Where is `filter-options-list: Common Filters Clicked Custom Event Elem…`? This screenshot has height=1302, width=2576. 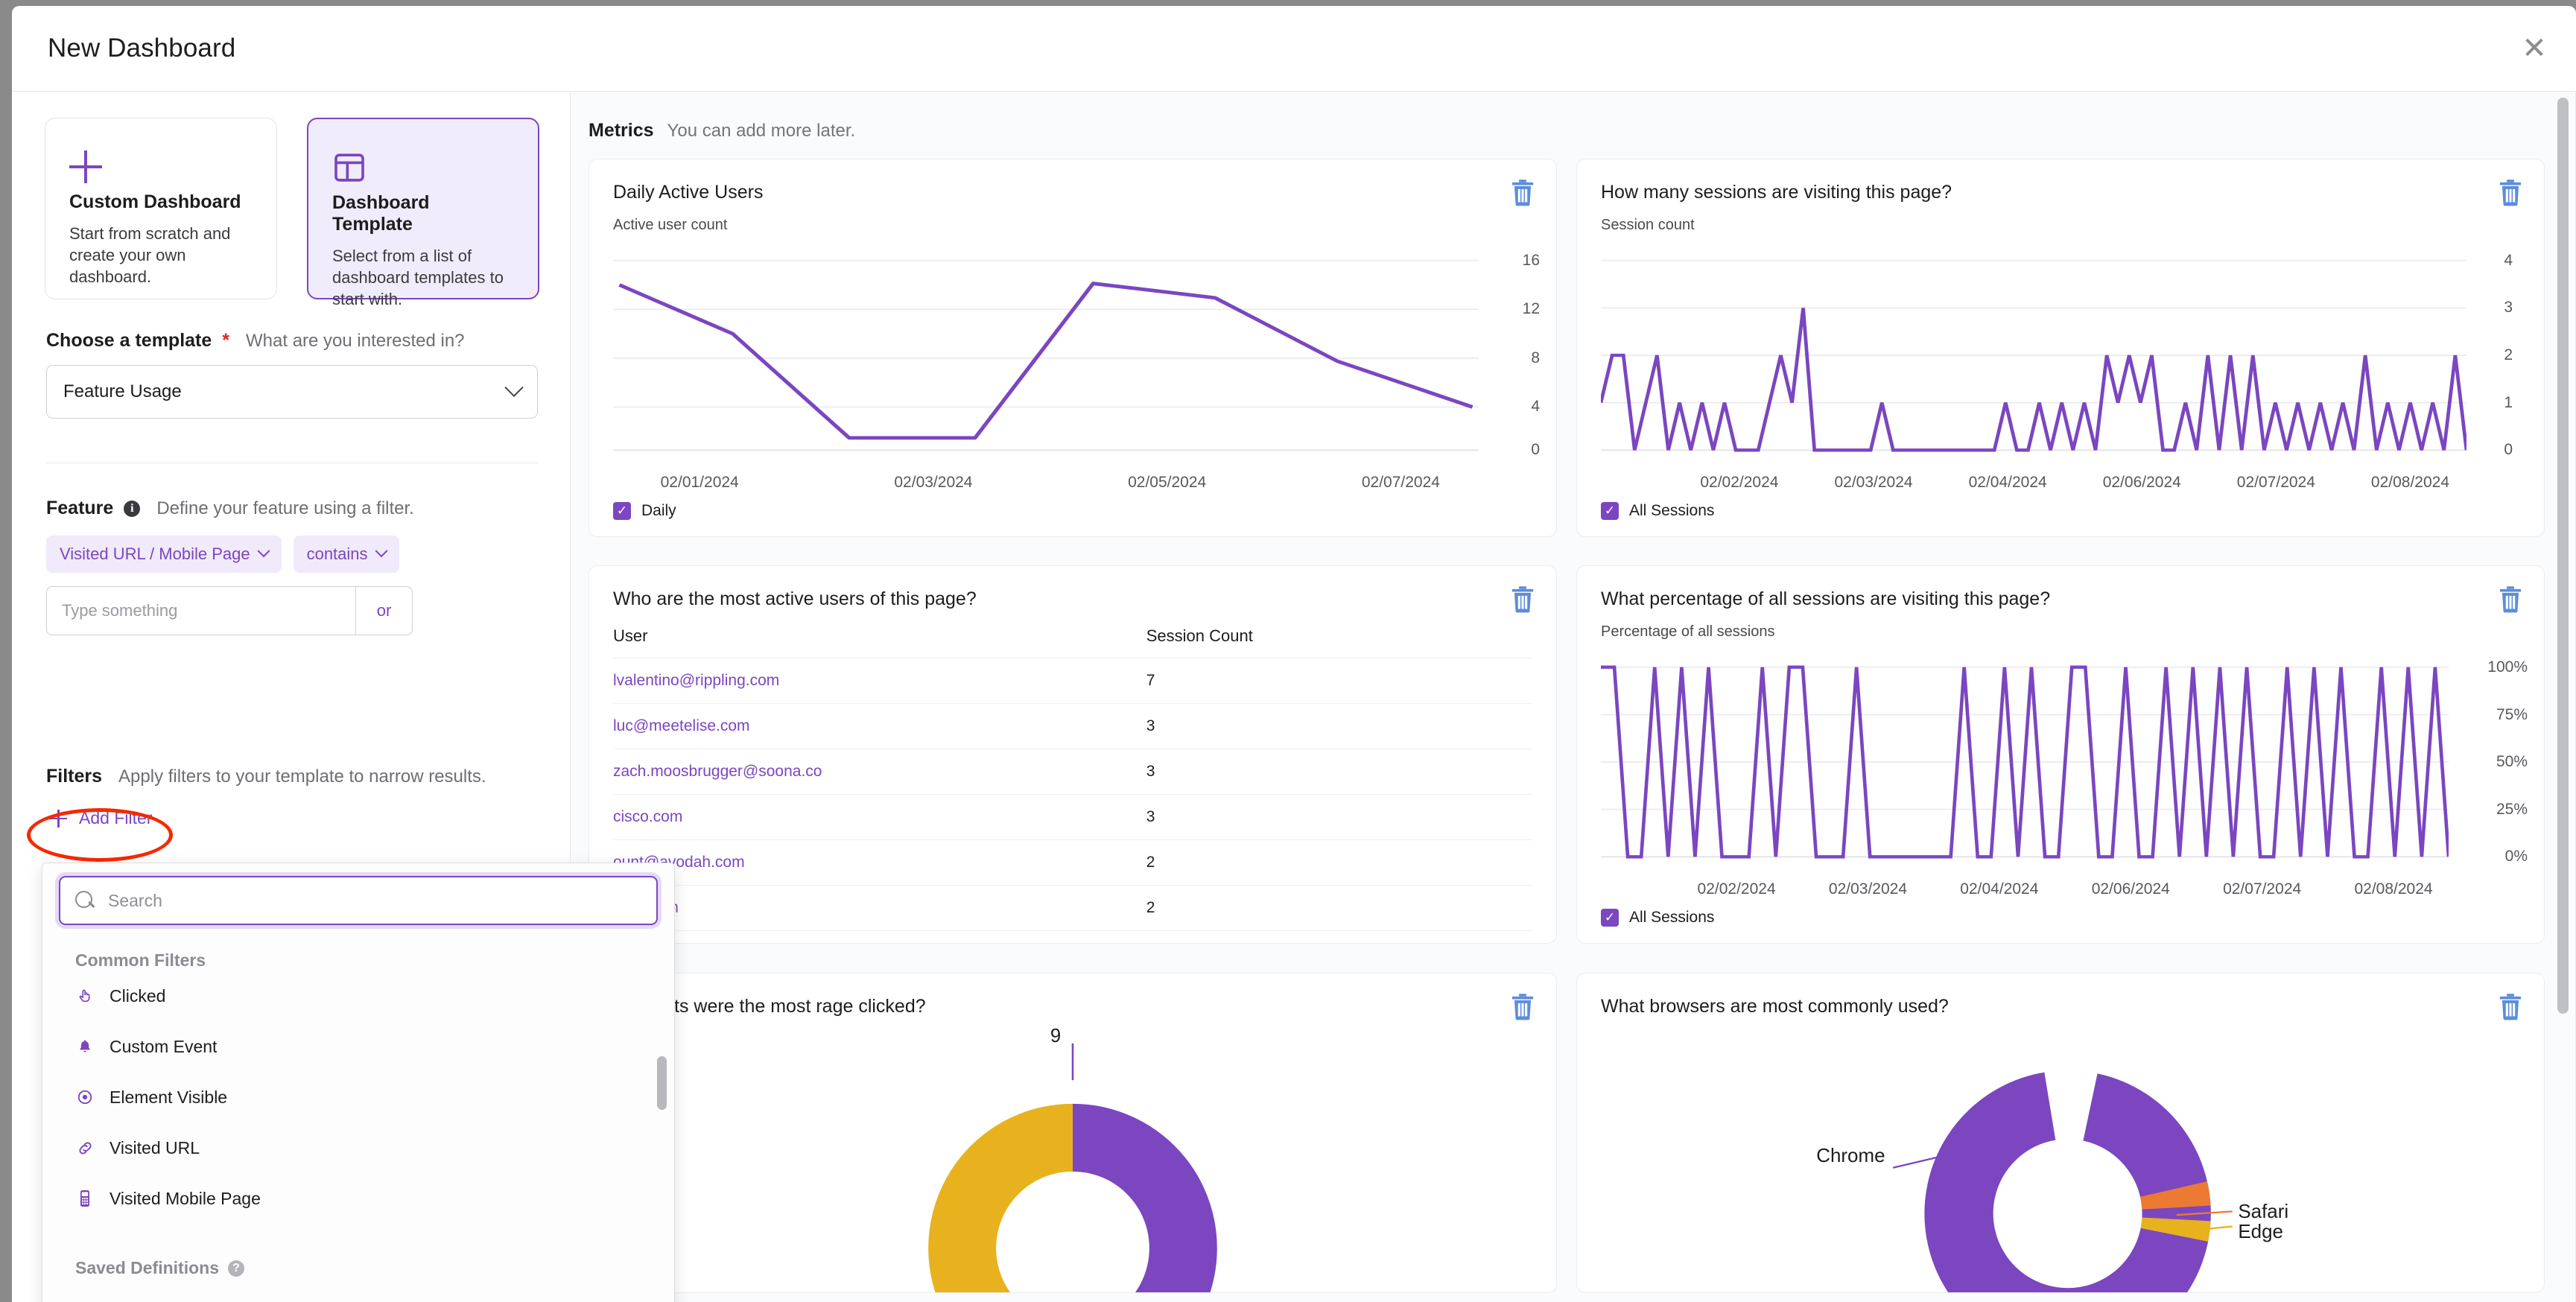
filter-options-list: Common Filters Clicked Custom Event Elem… is located at coordinates (358, 1126).